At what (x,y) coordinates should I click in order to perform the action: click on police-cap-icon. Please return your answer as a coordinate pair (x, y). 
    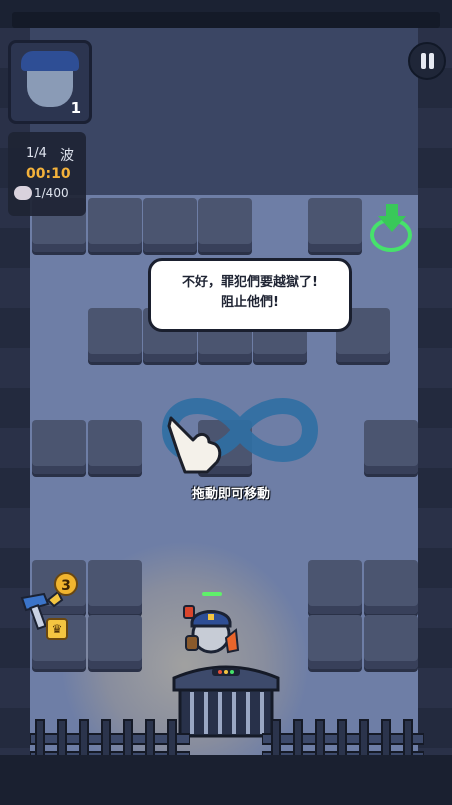
    Looking at the image, I should click on (50, 61).